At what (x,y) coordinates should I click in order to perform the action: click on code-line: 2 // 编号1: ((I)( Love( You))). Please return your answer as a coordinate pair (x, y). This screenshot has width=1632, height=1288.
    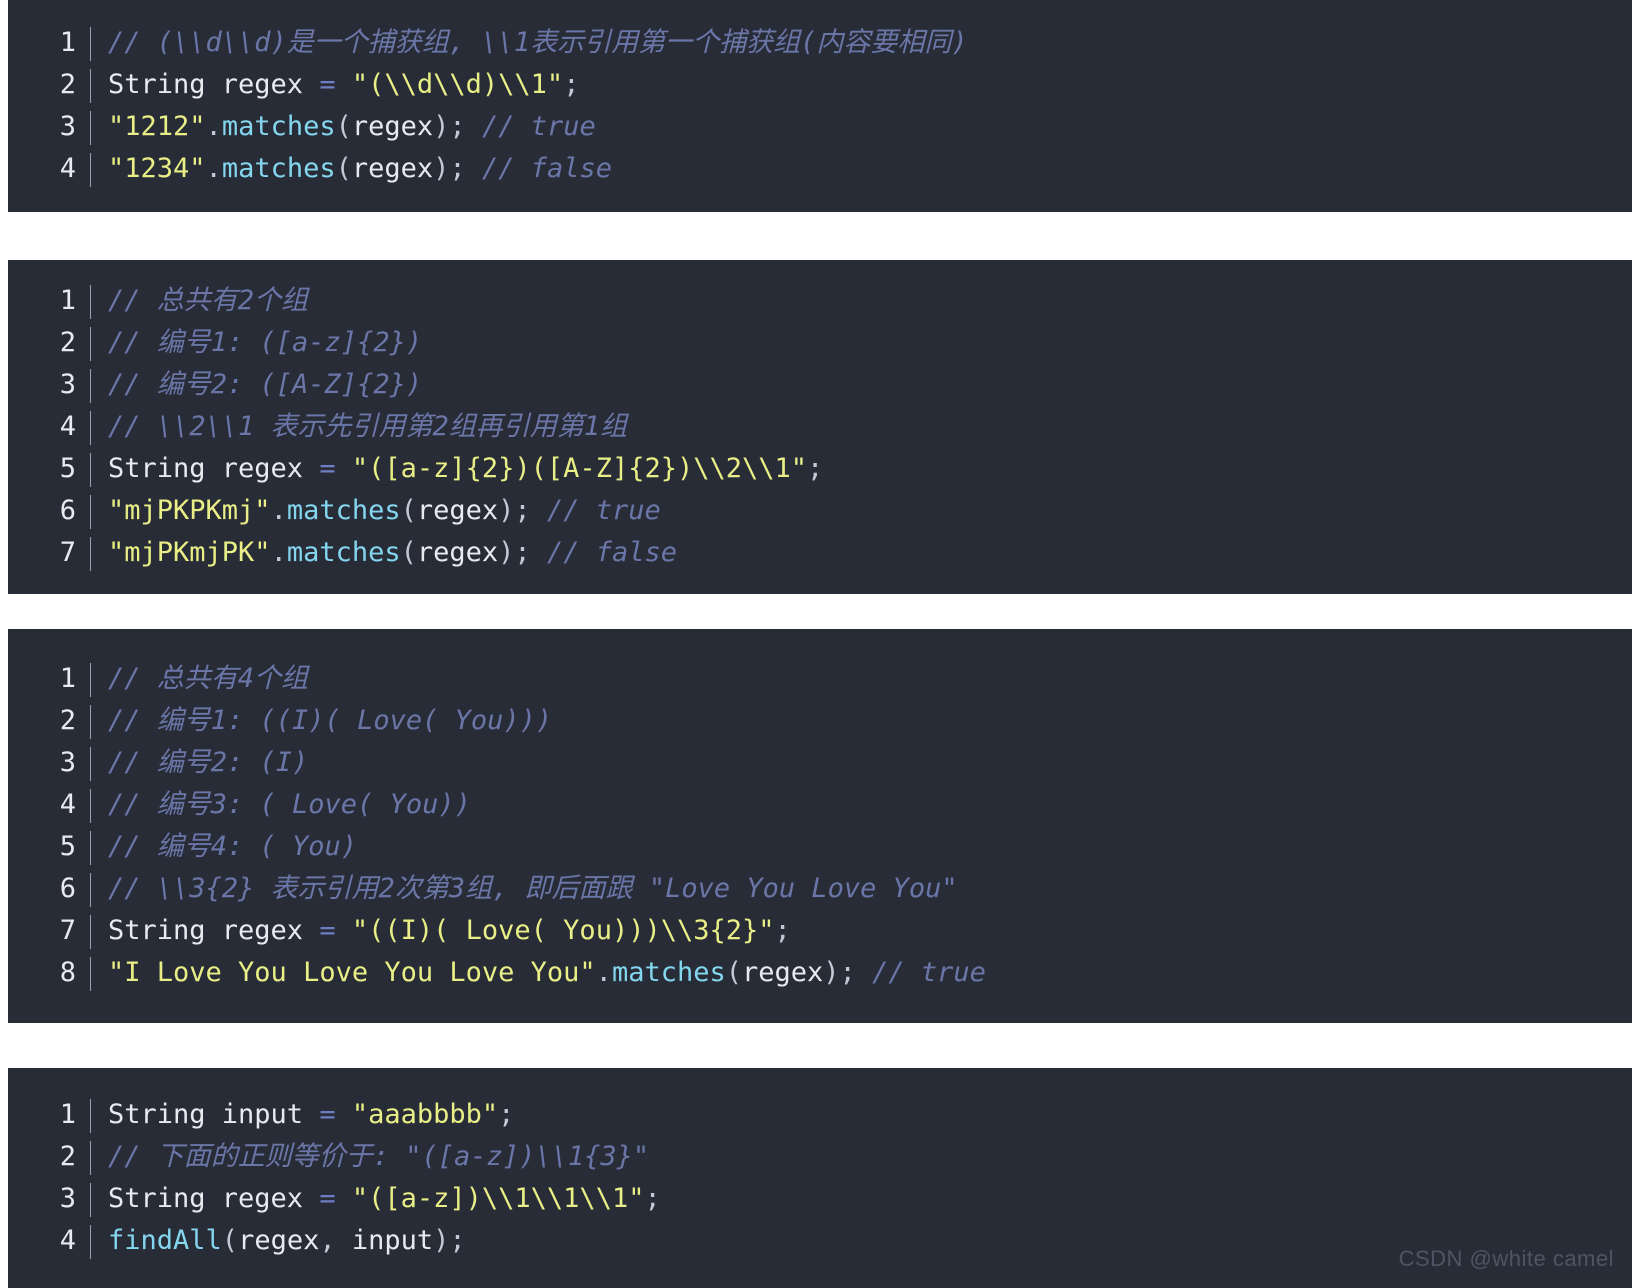
    Looking at the image, I should click on (820, 721).